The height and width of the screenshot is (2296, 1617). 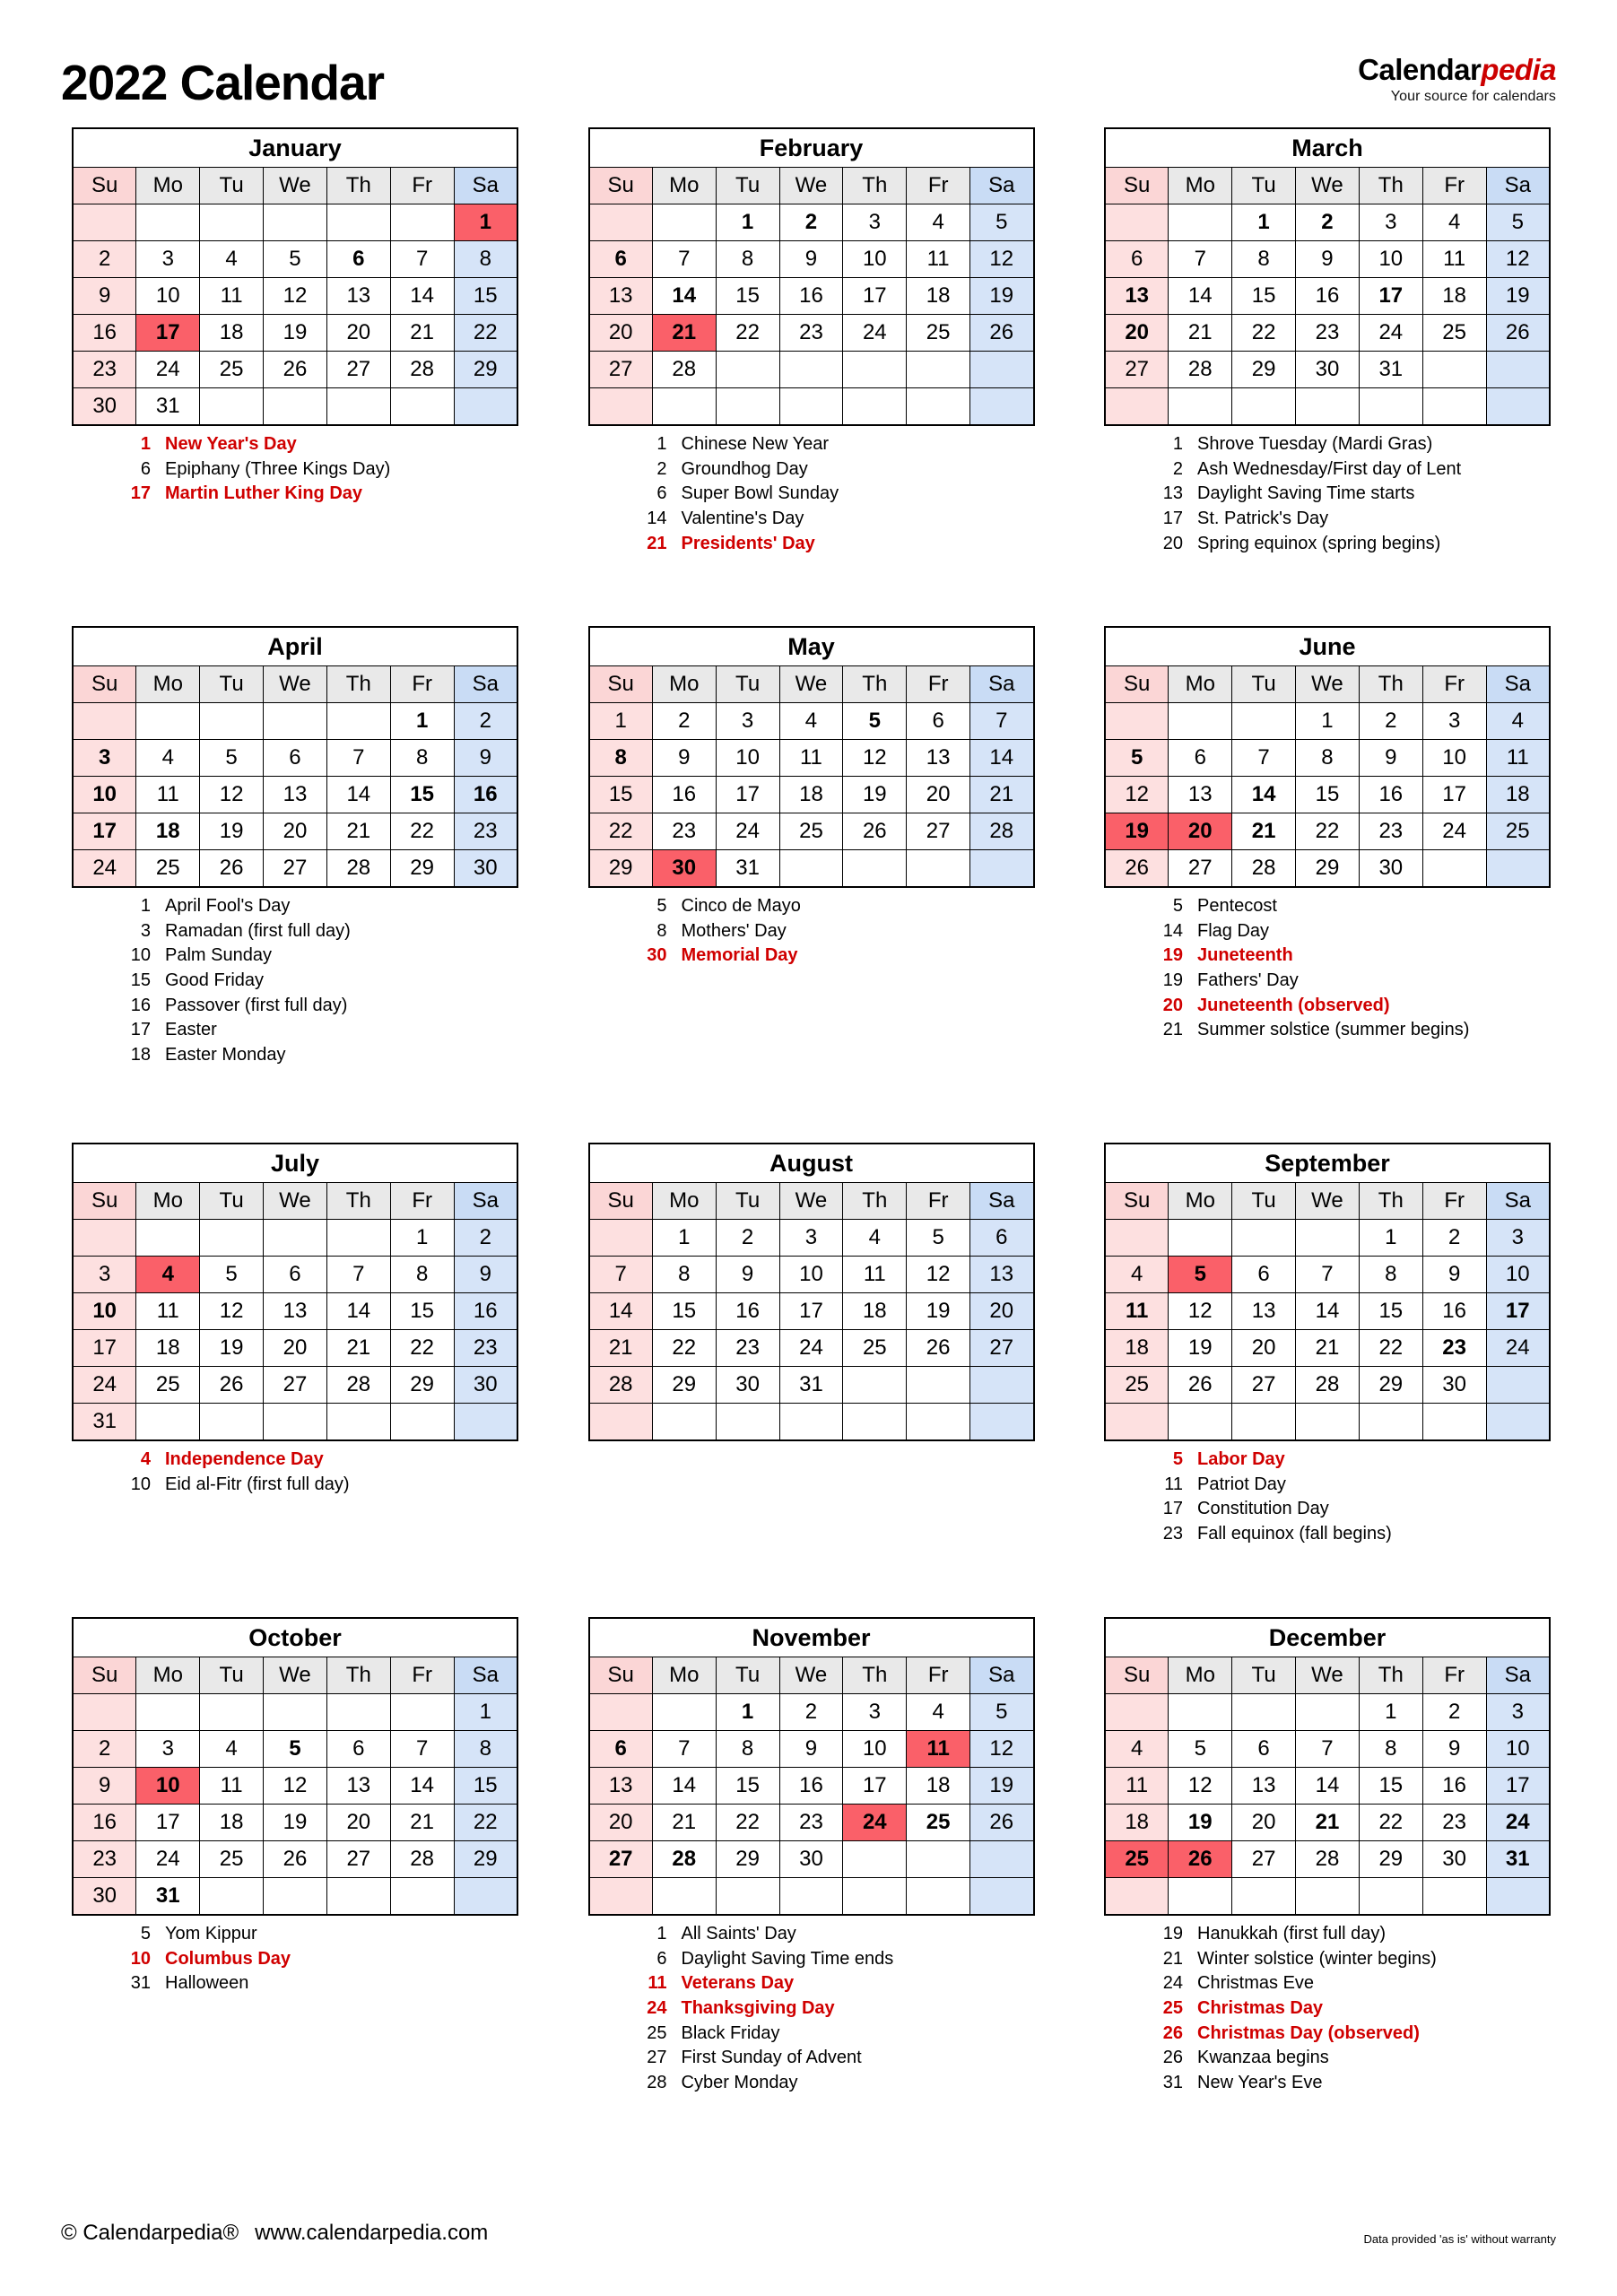 What do you see at coordinates (485, 1712) in the screenshot?
I see `day-cell: 1` at bounding box center [485, 1712].